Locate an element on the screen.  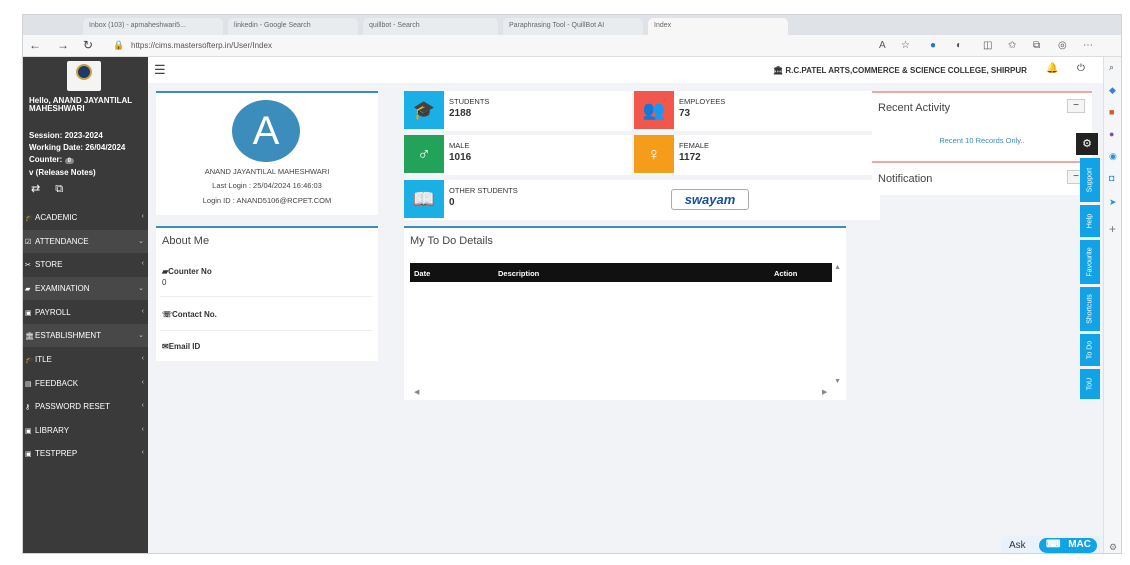
employees-stat: 👥 EMPLOYEES 73 is located at coordinates (757, 111).